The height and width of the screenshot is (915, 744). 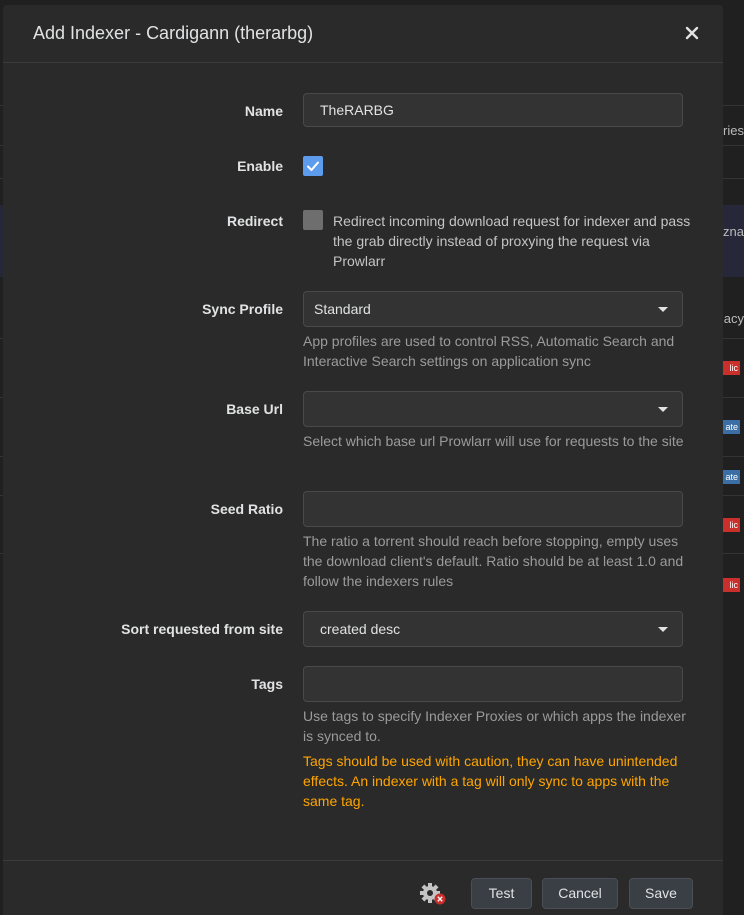 I want to click on sort-select: created desc, so click(x=493, y=629).